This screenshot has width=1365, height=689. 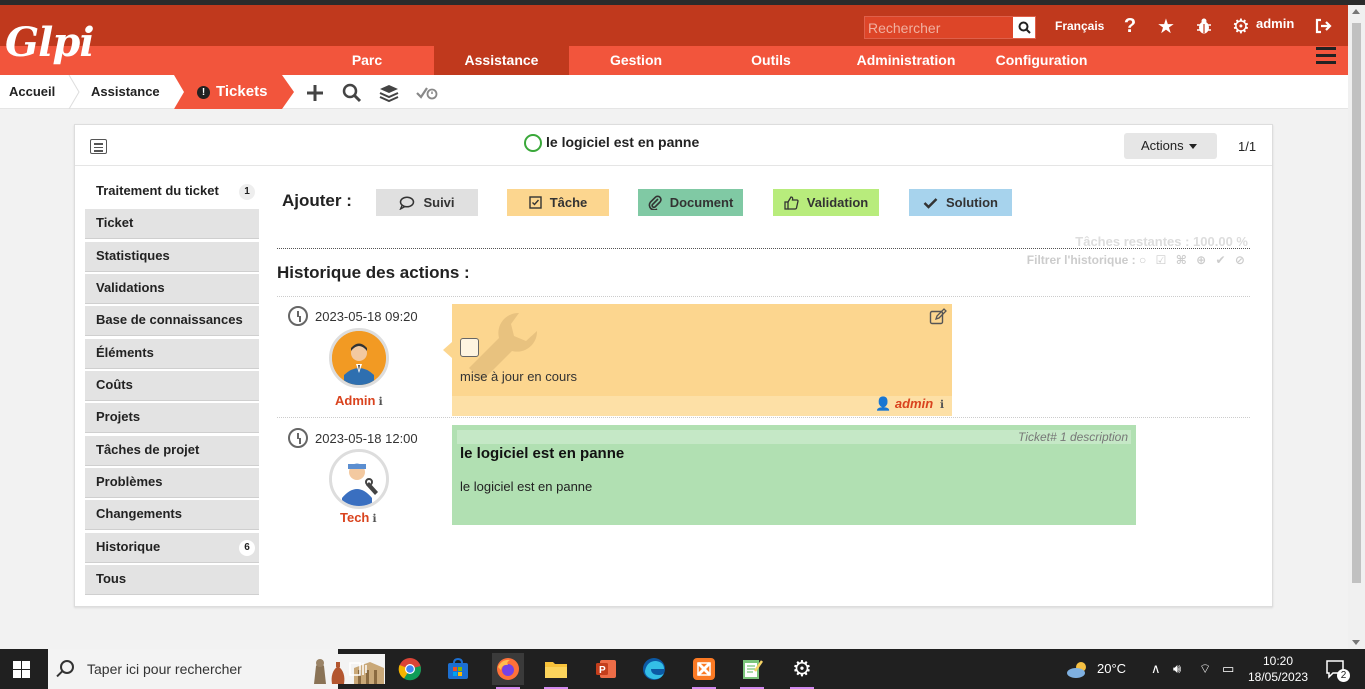 I want to click on tab-tous: Tous, so click(x=172, y=580).